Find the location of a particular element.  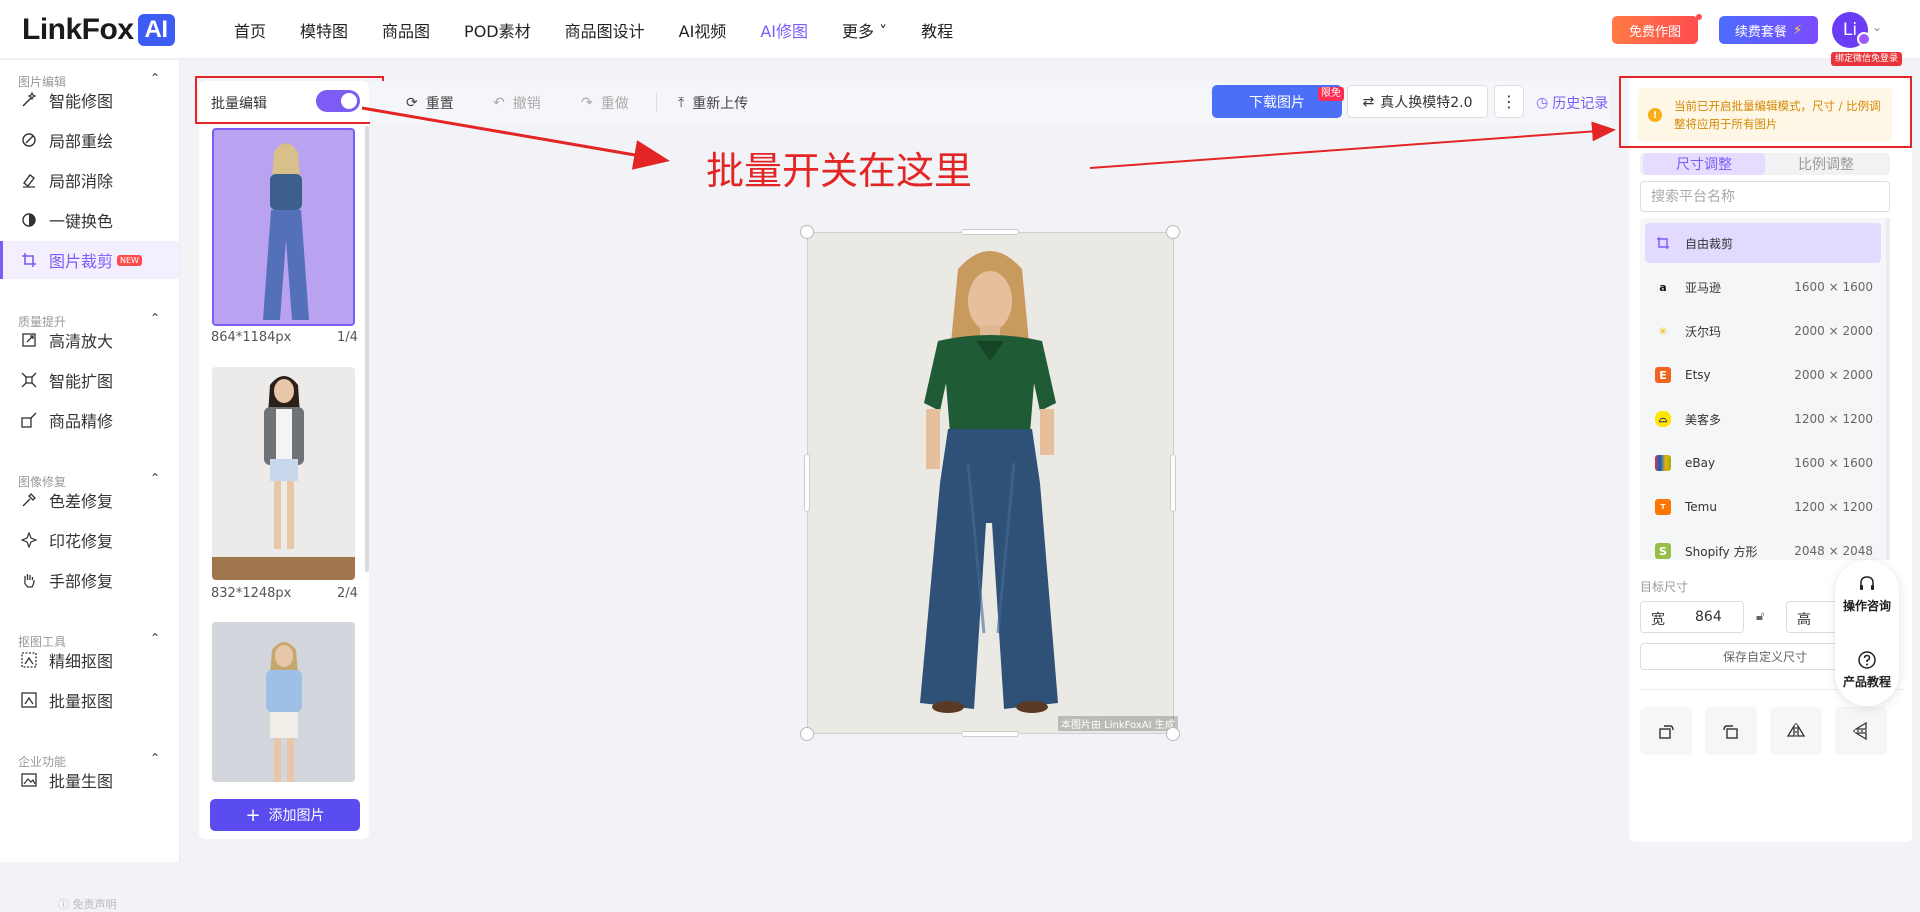

adjust-tabs: 尺寸调整 比例调整 is located at coordinates (1765, 164).